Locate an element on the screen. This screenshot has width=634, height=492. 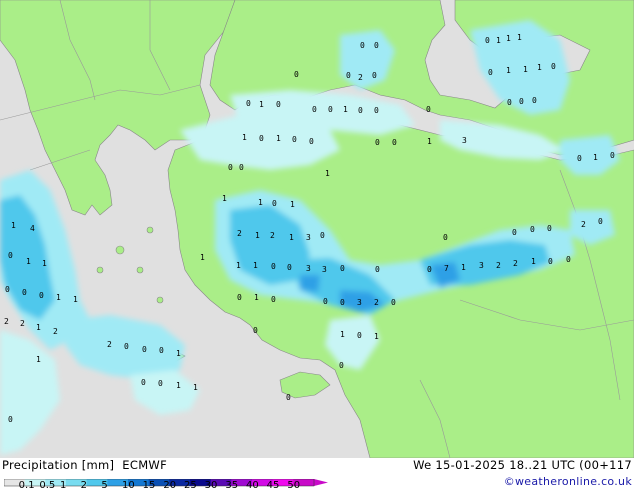
color-scale-tick: 40 is located at coordinates (252, 485).